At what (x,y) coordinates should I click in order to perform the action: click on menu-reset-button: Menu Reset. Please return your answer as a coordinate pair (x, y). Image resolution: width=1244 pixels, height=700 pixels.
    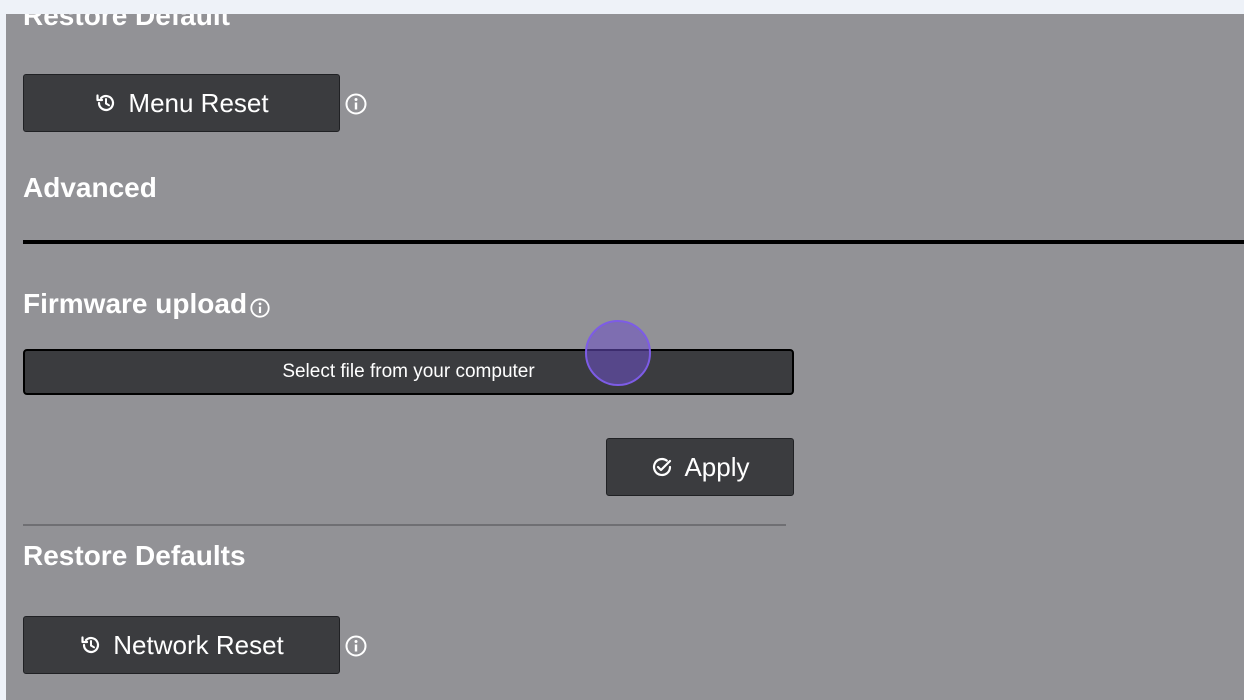
    Looking at the image, I should click on (181, 103).